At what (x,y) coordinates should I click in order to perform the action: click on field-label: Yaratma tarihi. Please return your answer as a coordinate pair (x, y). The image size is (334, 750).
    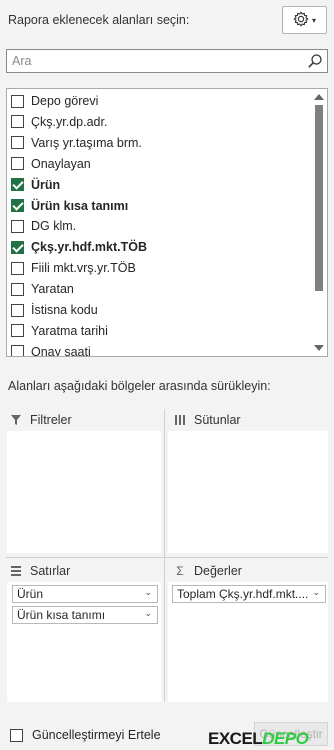
    Looking at the image, I should click on (69, 330).